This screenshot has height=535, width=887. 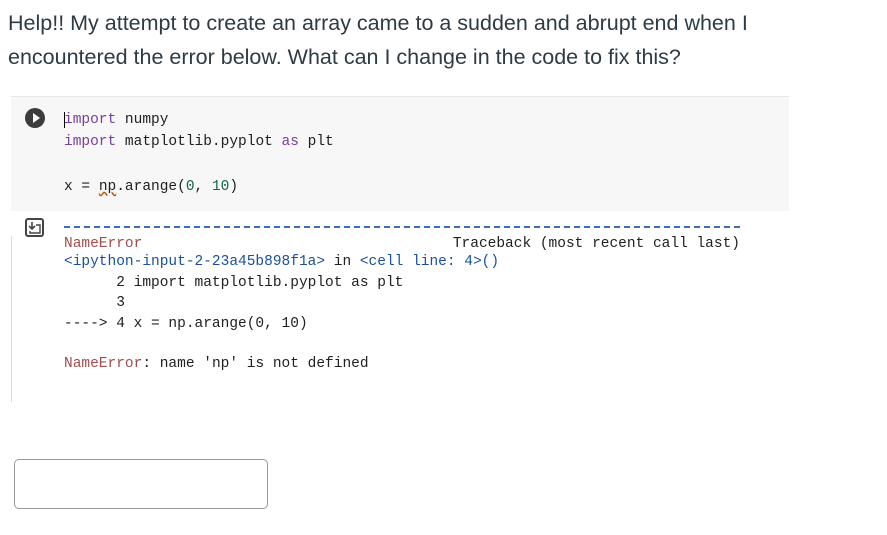 I want to click on answer-input, so click(x=141, y=484).